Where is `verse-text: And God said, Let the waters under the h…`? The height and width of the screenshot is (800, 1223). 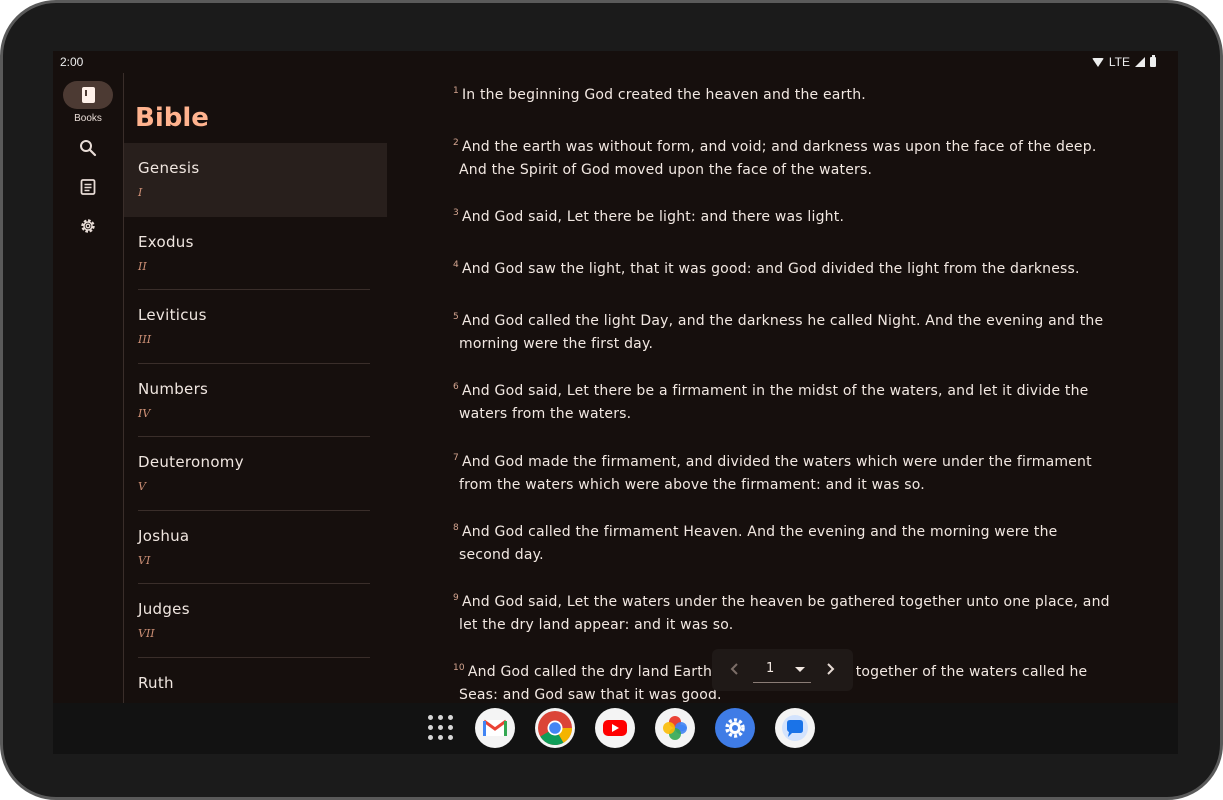
verse-text: And God said, Let the waters under the h… is located at coordinates (784, 613).